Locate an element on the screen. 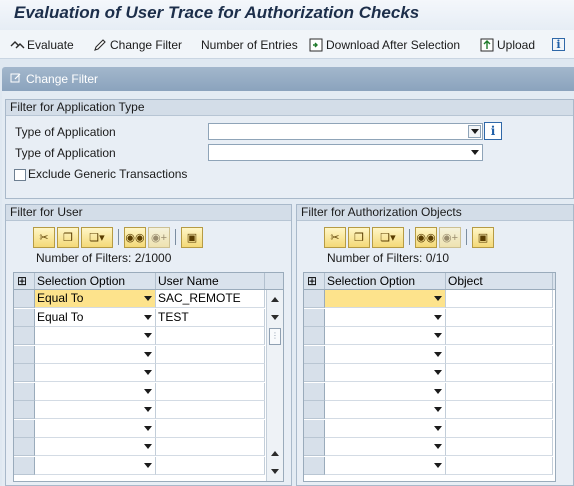  user-grid-scrollbar: ⋮ is located at coordinates (274, 385).